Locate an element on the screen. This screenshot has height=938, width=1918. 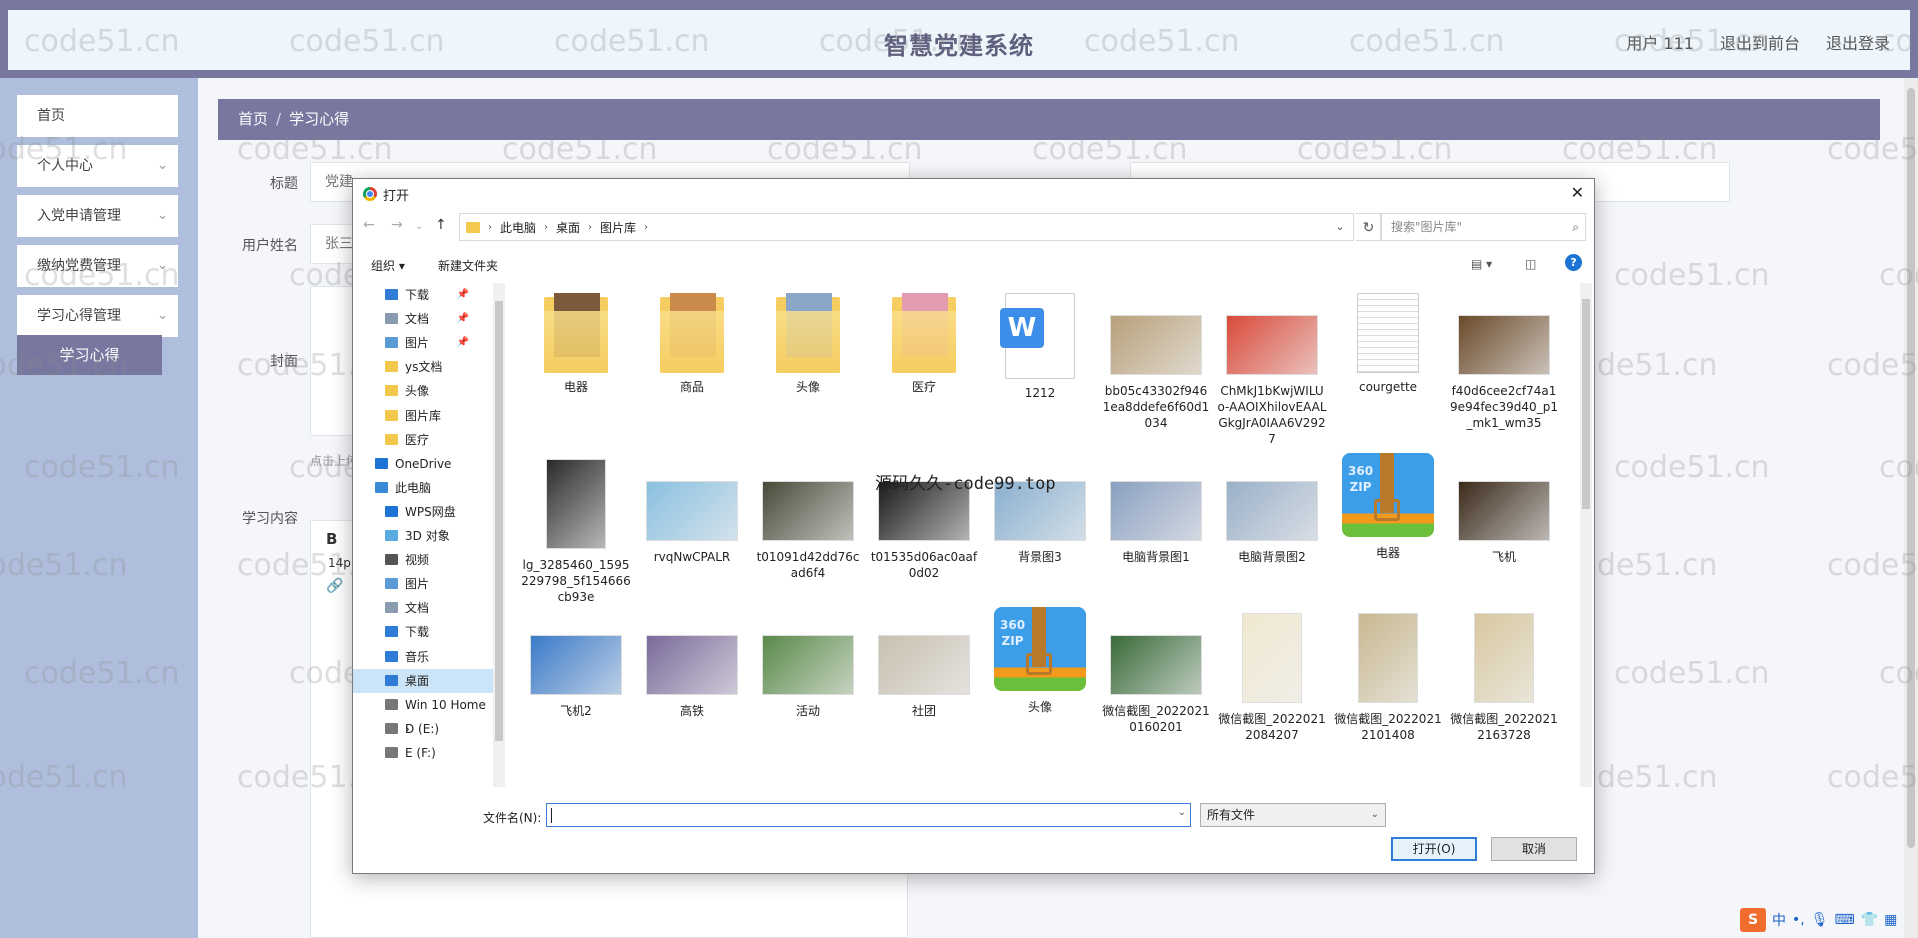
open-button: 打开(O) is located at coordinates (1434, 849).